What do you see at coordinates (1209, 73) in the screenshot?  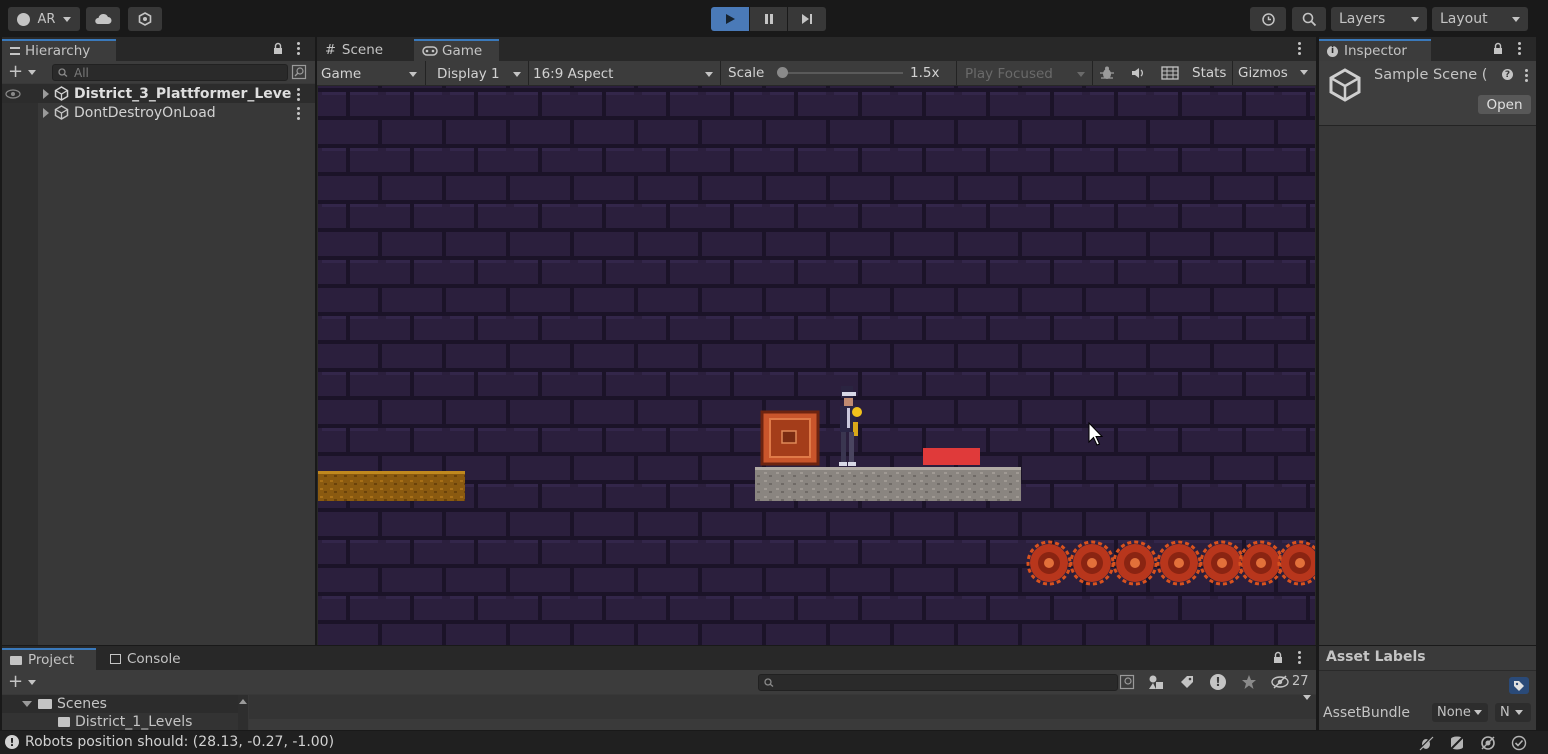 I see `stats-button: Stats` at bounding box center [1209, 73].